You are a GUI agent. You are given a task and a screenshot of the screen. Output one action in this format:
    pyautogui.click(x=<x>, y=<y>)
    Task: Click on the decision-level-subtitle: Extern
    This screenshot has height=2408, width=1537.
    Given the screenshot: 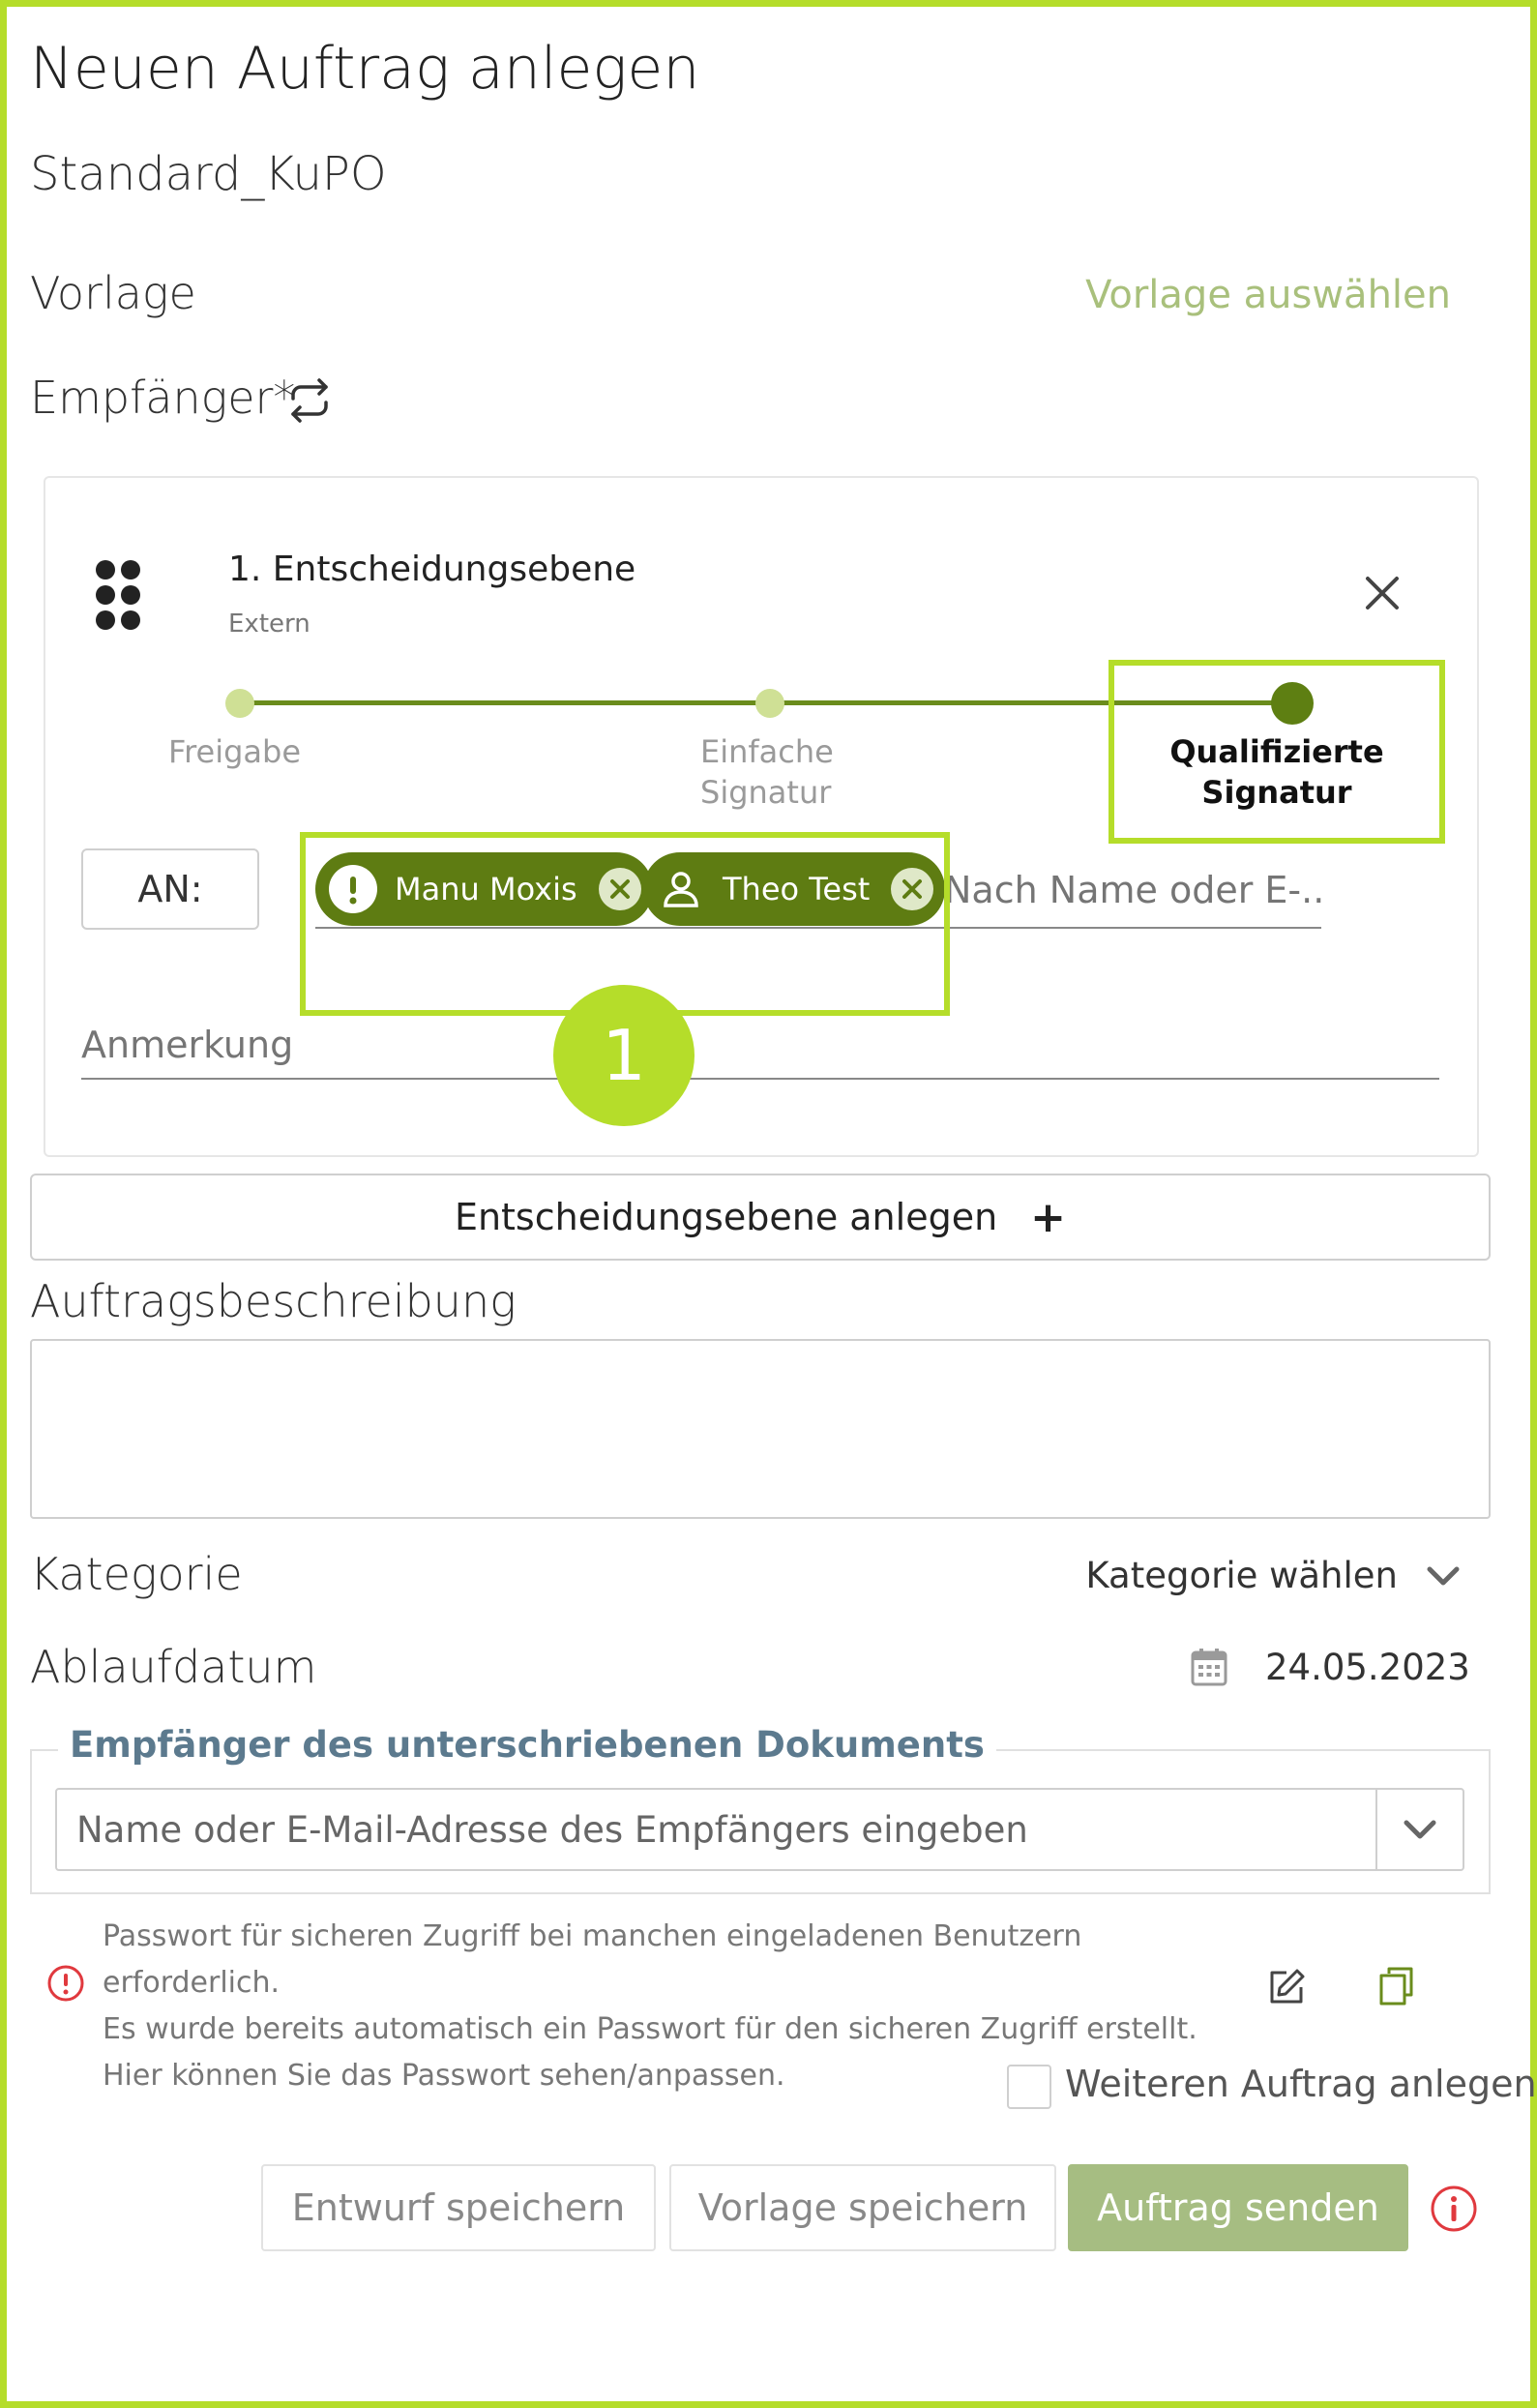 What is the action you would take?
    pyautogui.click(x=269, y=624)
    